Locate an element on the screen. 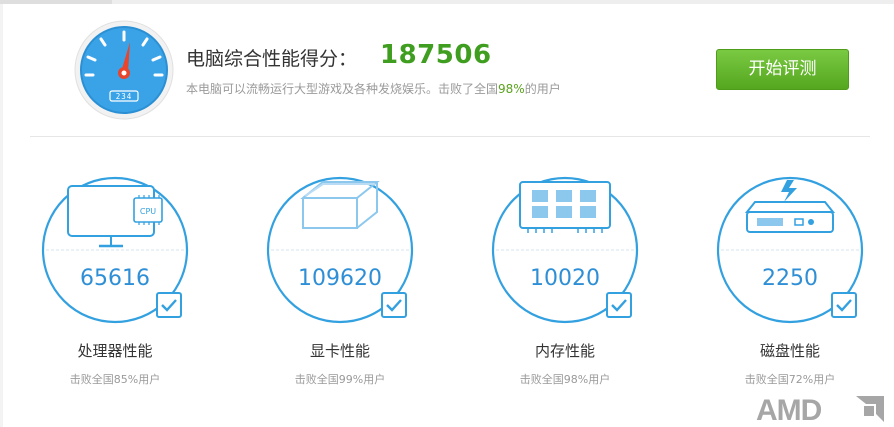  cpu-rank: 击败全国85%用户 is located at coordinates (115, 379).